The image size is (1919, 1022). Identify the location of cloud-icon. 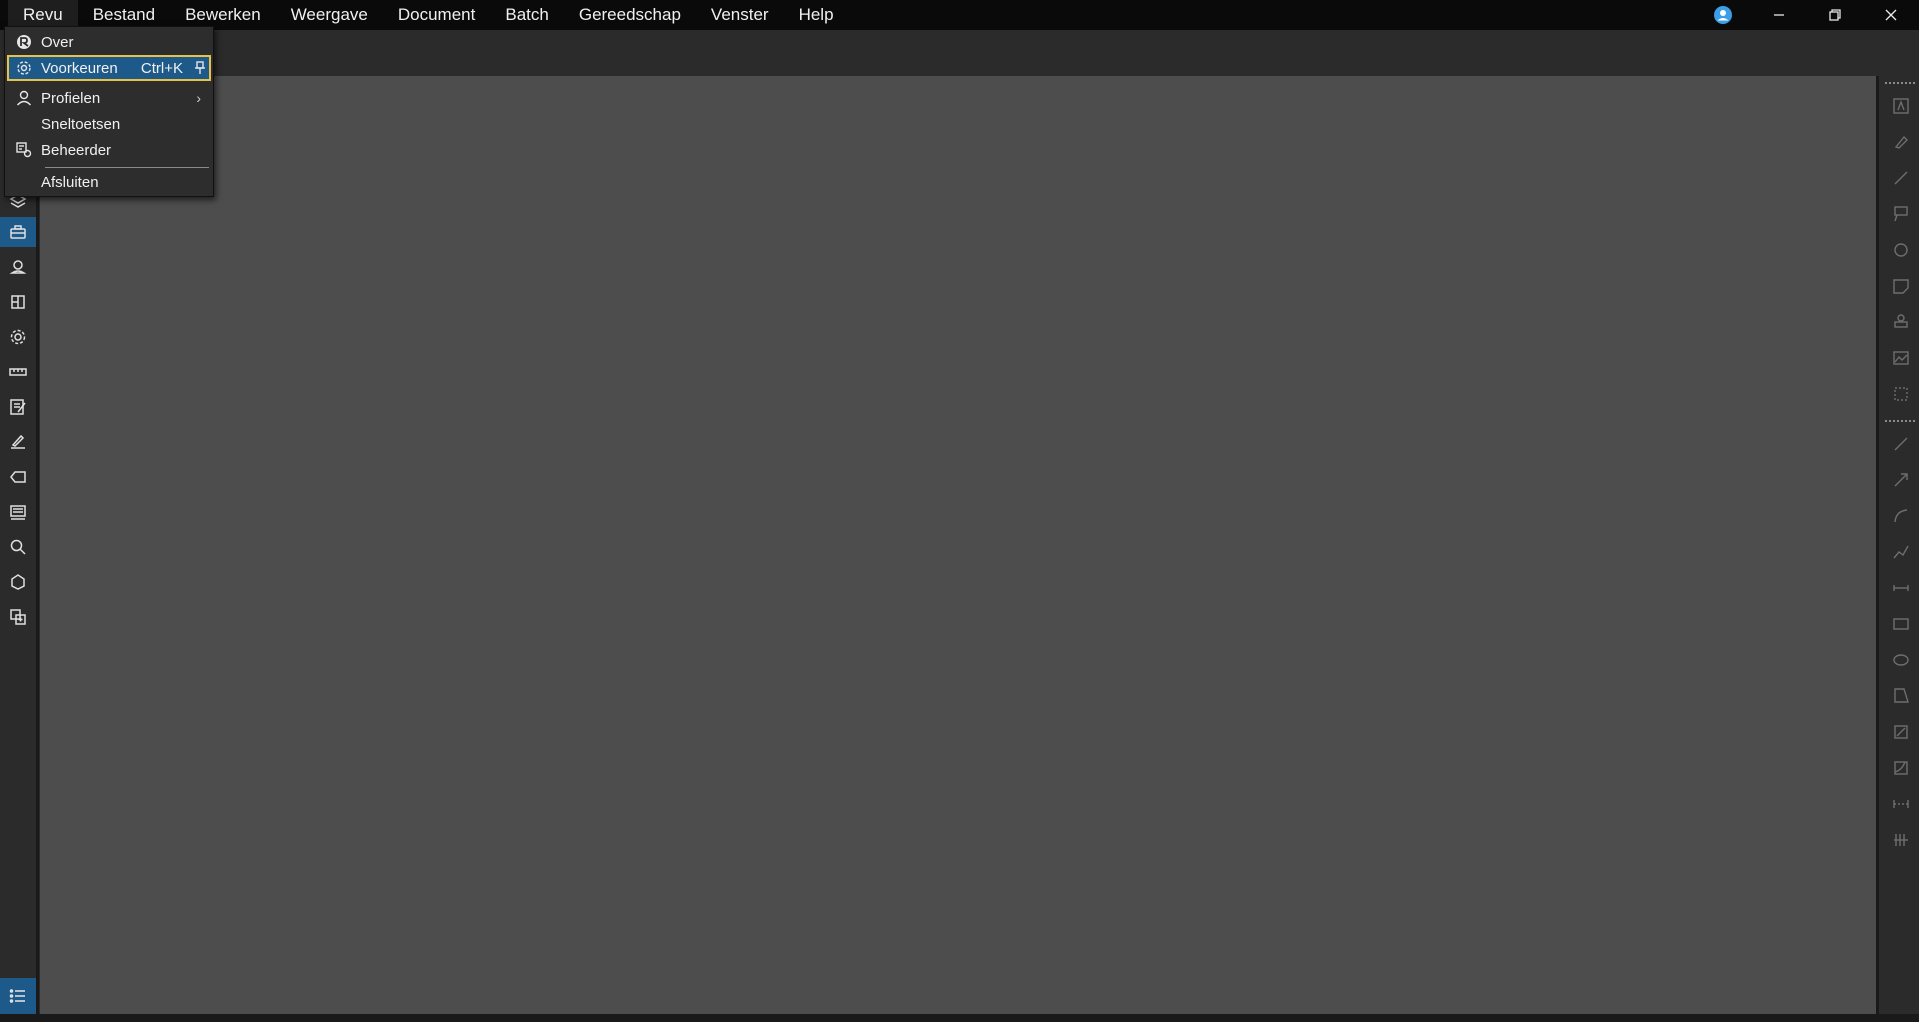
(1901, 250).